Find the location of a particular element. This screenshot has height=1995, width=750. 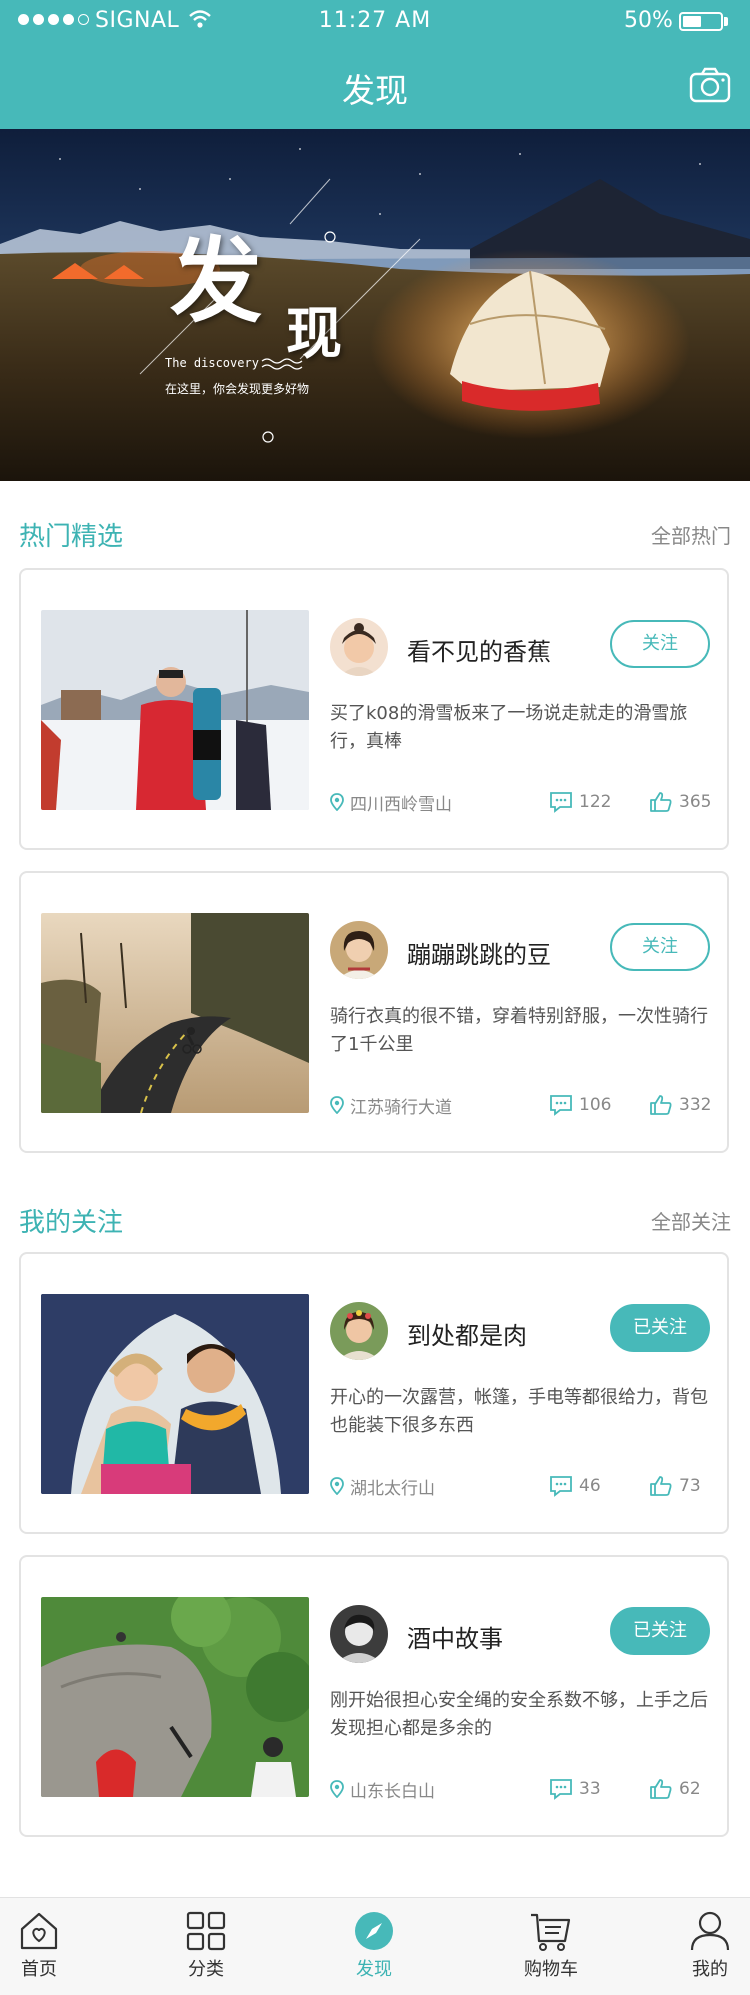

section-header-hot: 热门精选 全部热门 is located at coordinates (375, 536).